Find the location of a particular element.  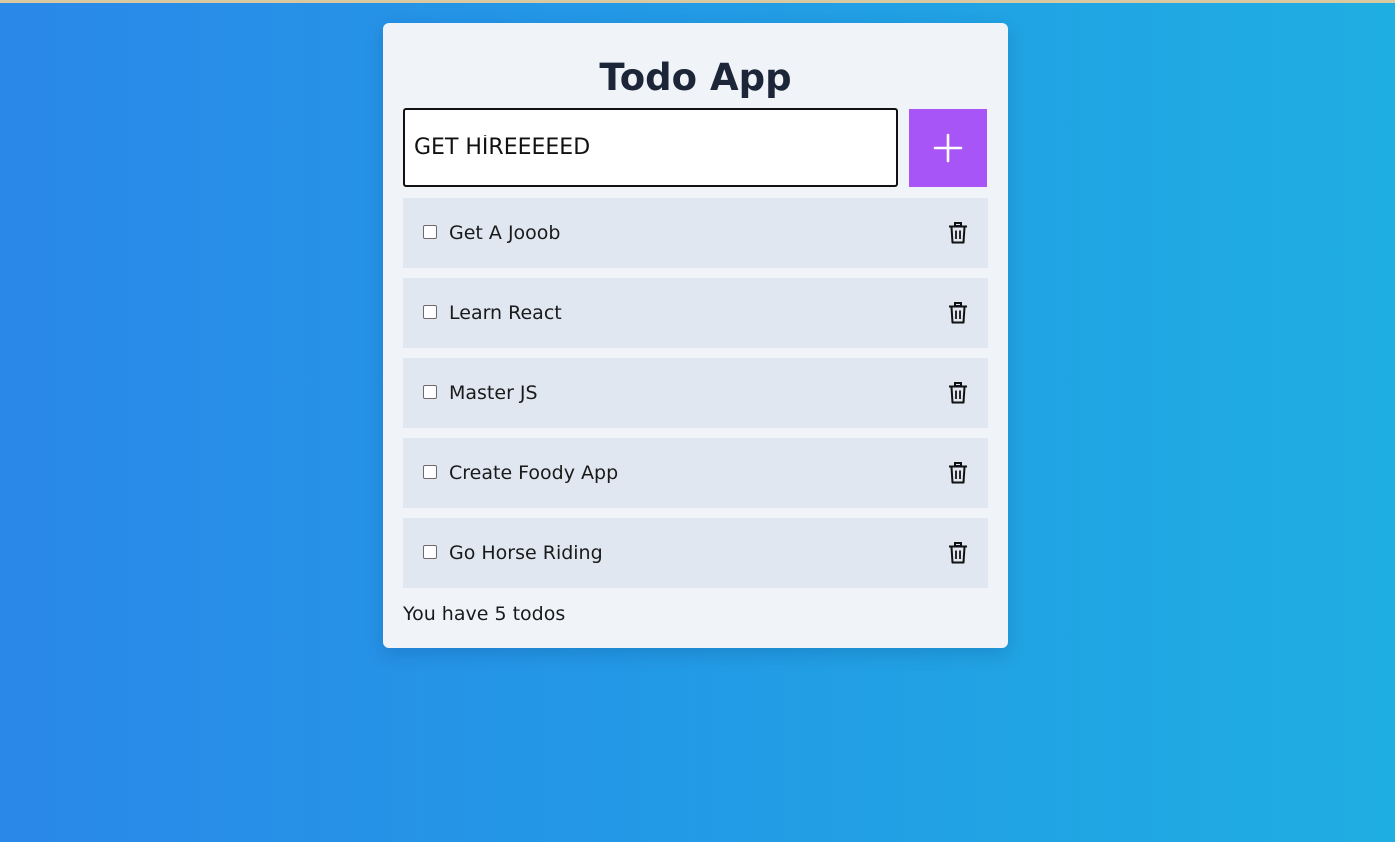

todo-item: Learn React is located at coordinates (695, 313).